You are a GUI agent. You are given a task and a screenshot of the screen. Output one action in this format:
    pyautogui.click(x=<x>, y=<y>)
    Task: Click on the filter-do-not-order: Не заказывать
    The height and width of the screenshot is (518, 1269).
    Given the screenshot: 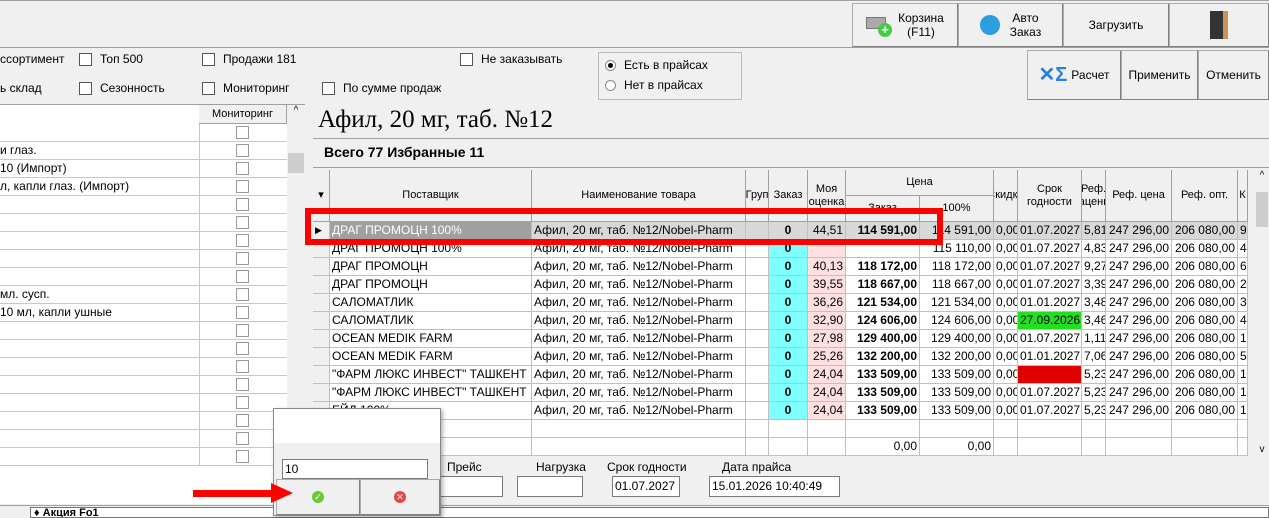 What is the action you would take?
    pyautogui.click(x=511, y=59)
    